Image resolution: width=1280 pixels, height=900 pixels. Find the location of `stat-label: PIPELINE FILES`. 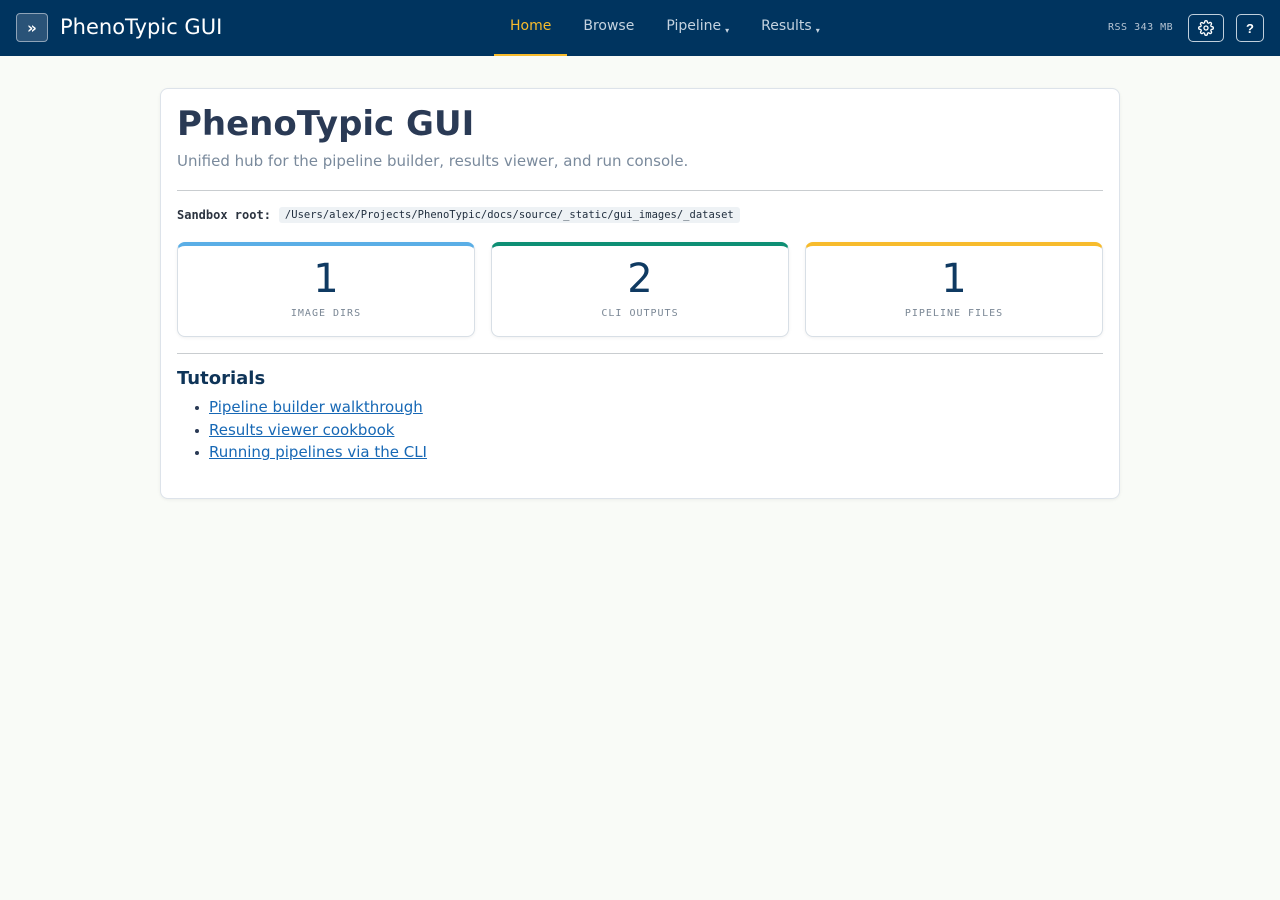

stat-label: PIPELINE FILES is located at coordinates (954, 313).